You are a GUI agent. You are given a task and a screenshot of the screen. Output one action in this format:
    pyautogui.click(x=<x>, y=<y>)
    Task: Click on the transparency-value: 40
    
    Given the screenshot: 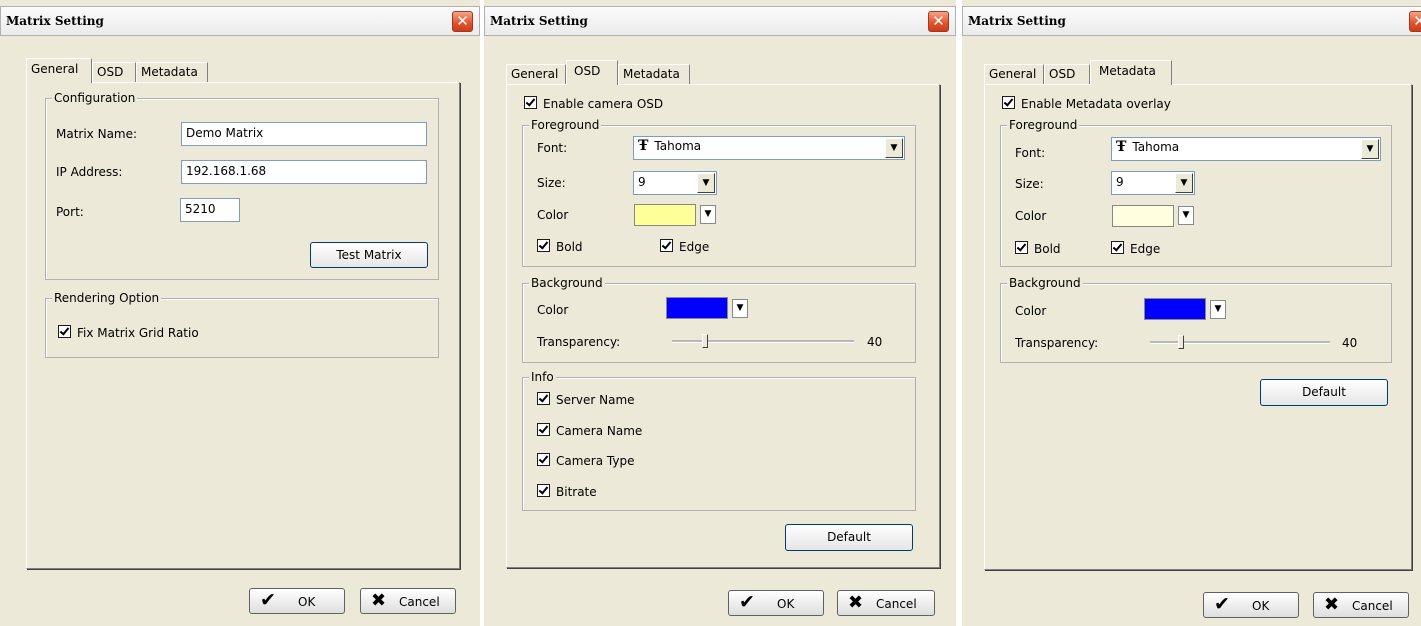 What is the action you would take?
    pyautogui.click(x=875, y=342)
    